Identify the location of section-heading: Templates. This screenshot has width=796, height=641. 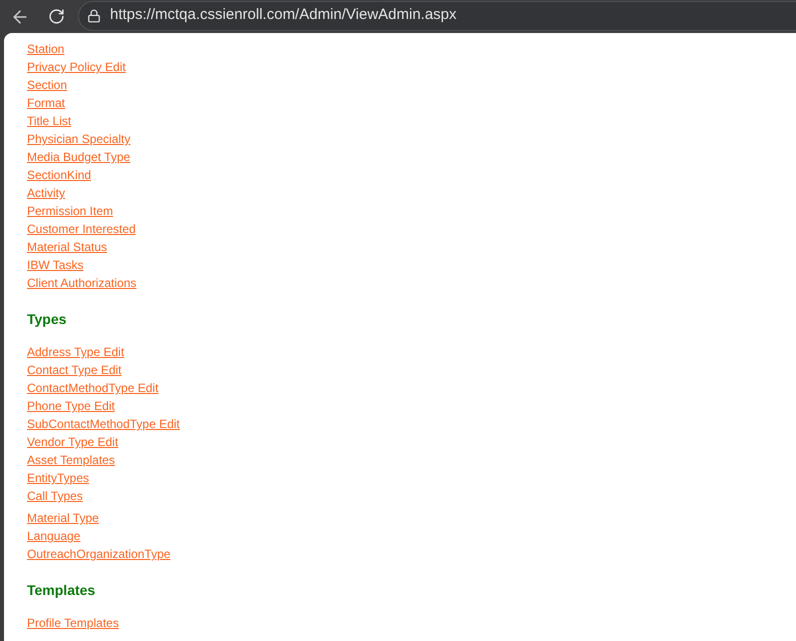
(61, 590).